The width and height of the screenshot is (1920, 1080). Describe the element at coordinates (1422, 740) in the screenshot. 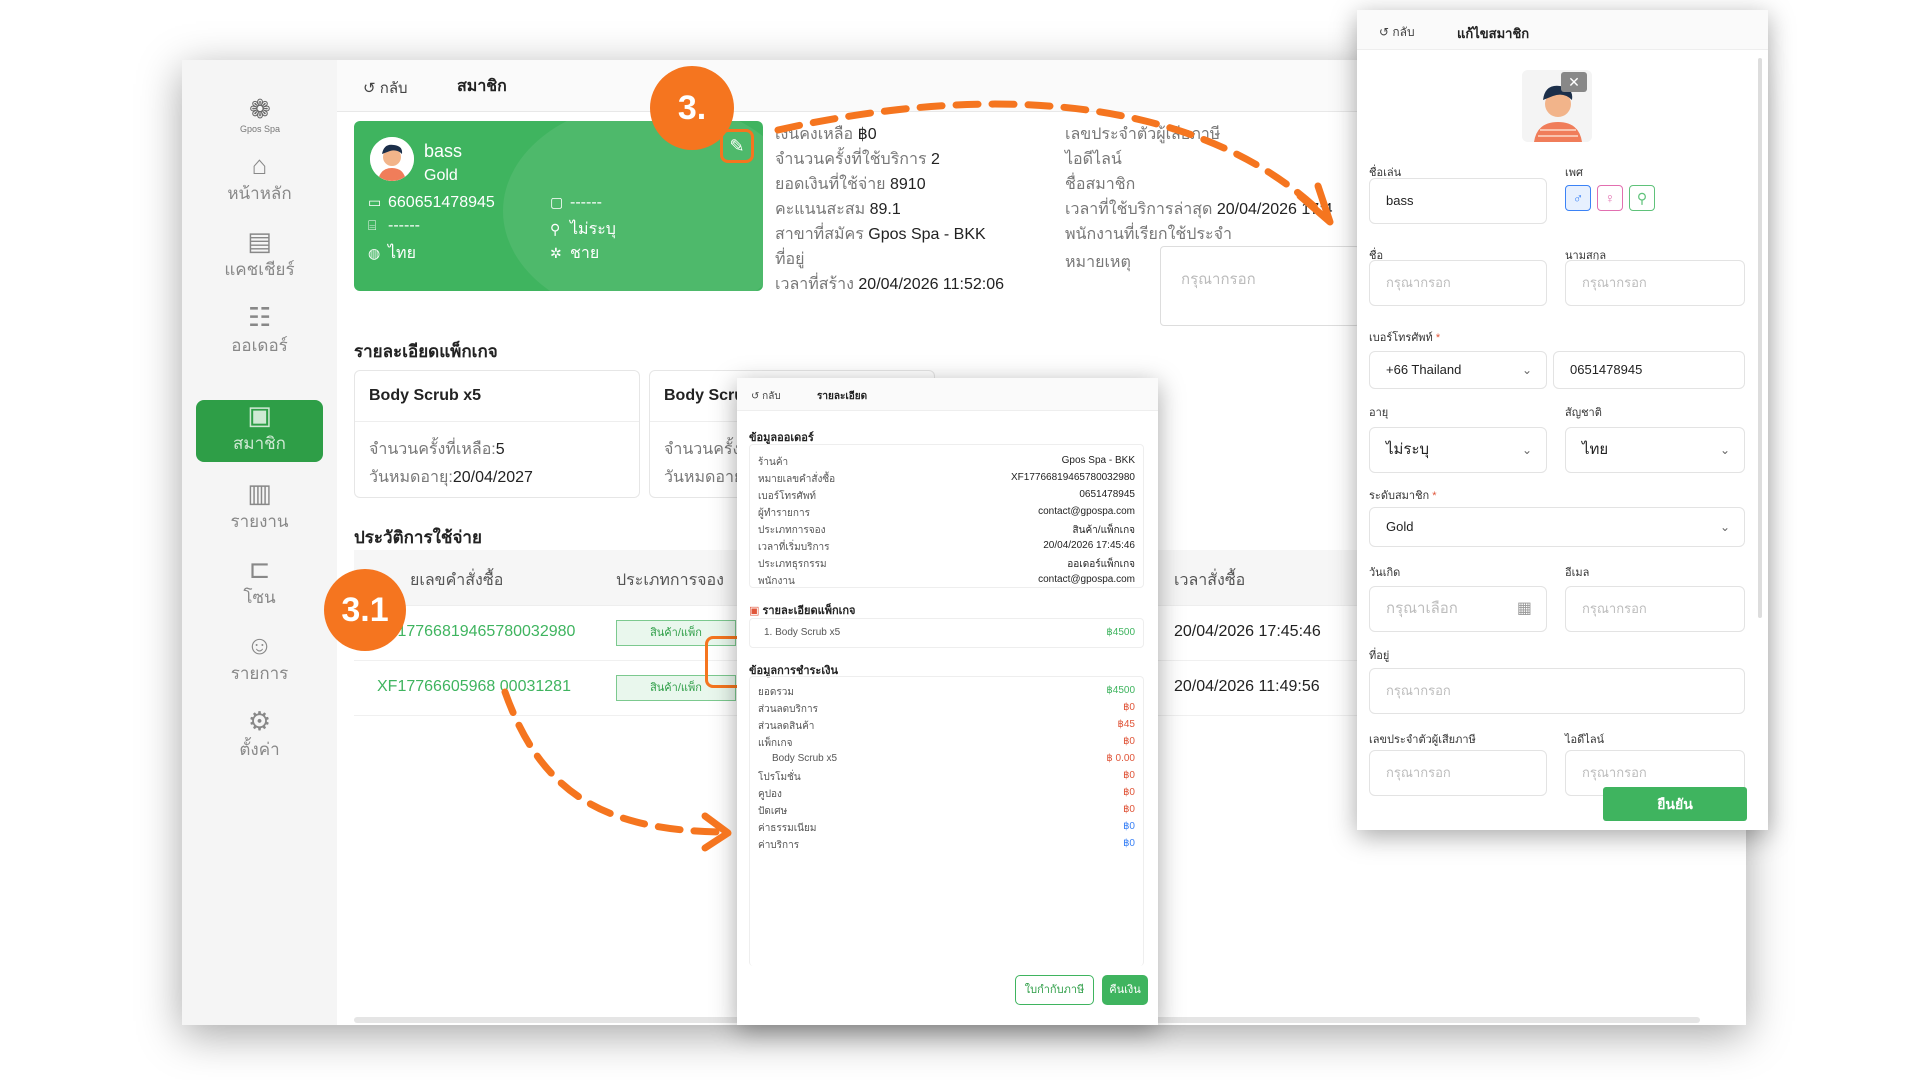

I see `tax-id-label: เลขประจำตัวผู้เสียภาษี` at that location.